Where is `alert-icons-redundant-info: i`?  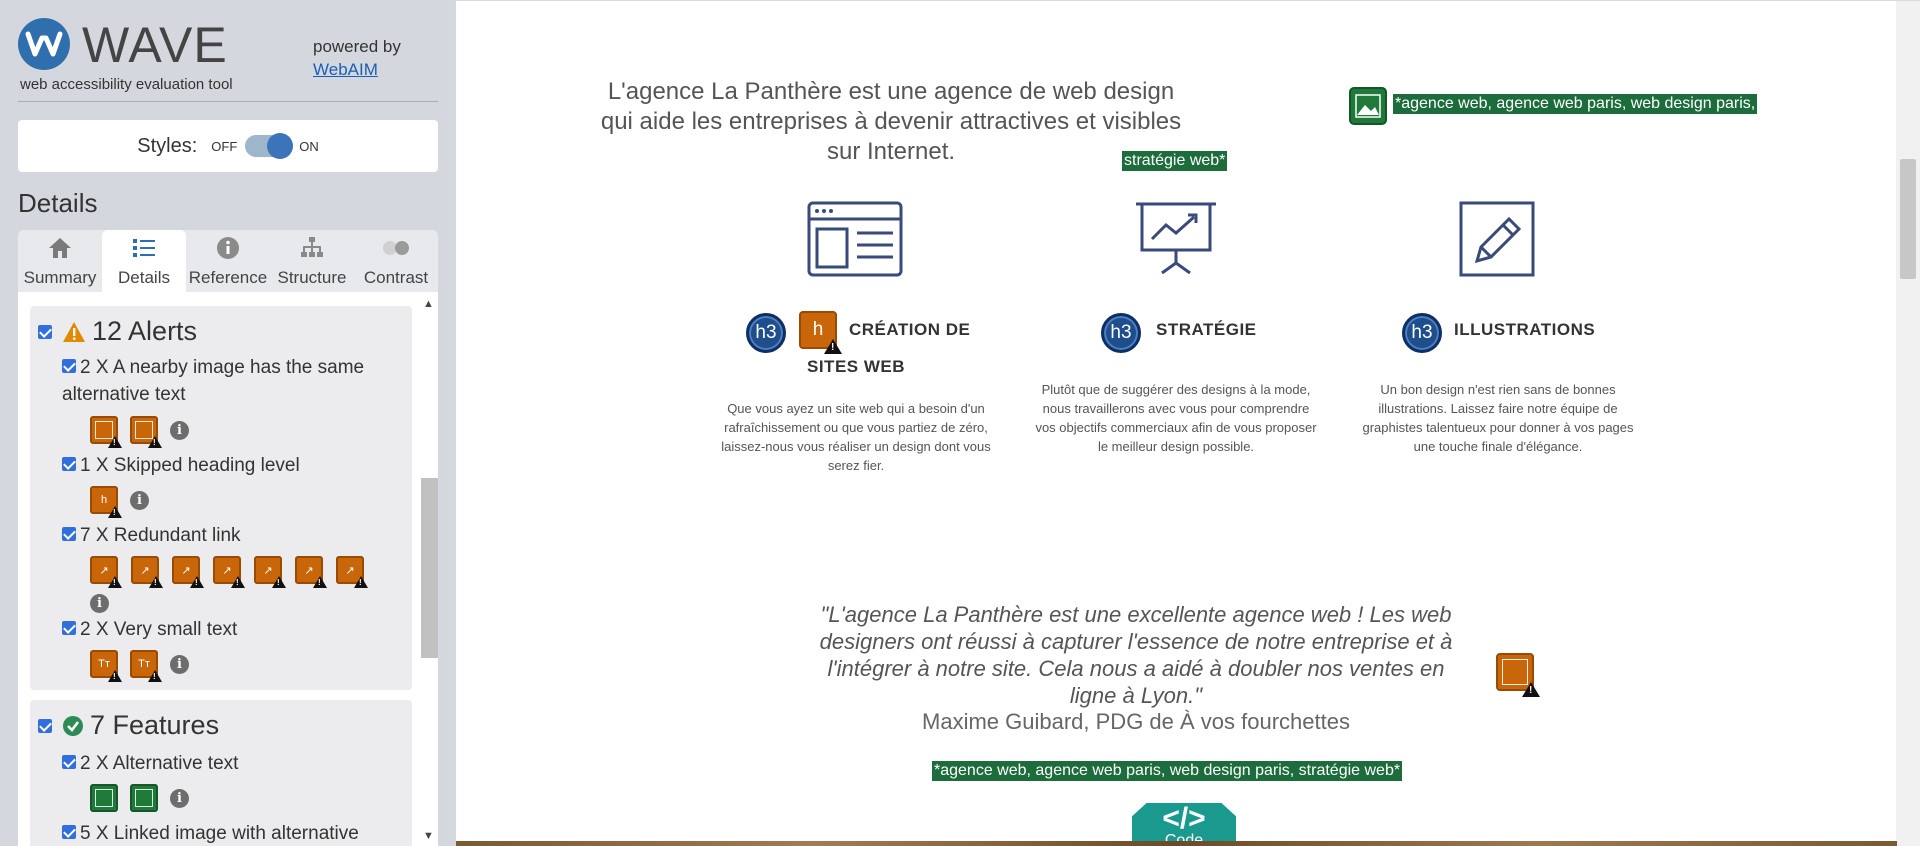 alert-icons-redundant-info: i is located at coordinates (99, 603).